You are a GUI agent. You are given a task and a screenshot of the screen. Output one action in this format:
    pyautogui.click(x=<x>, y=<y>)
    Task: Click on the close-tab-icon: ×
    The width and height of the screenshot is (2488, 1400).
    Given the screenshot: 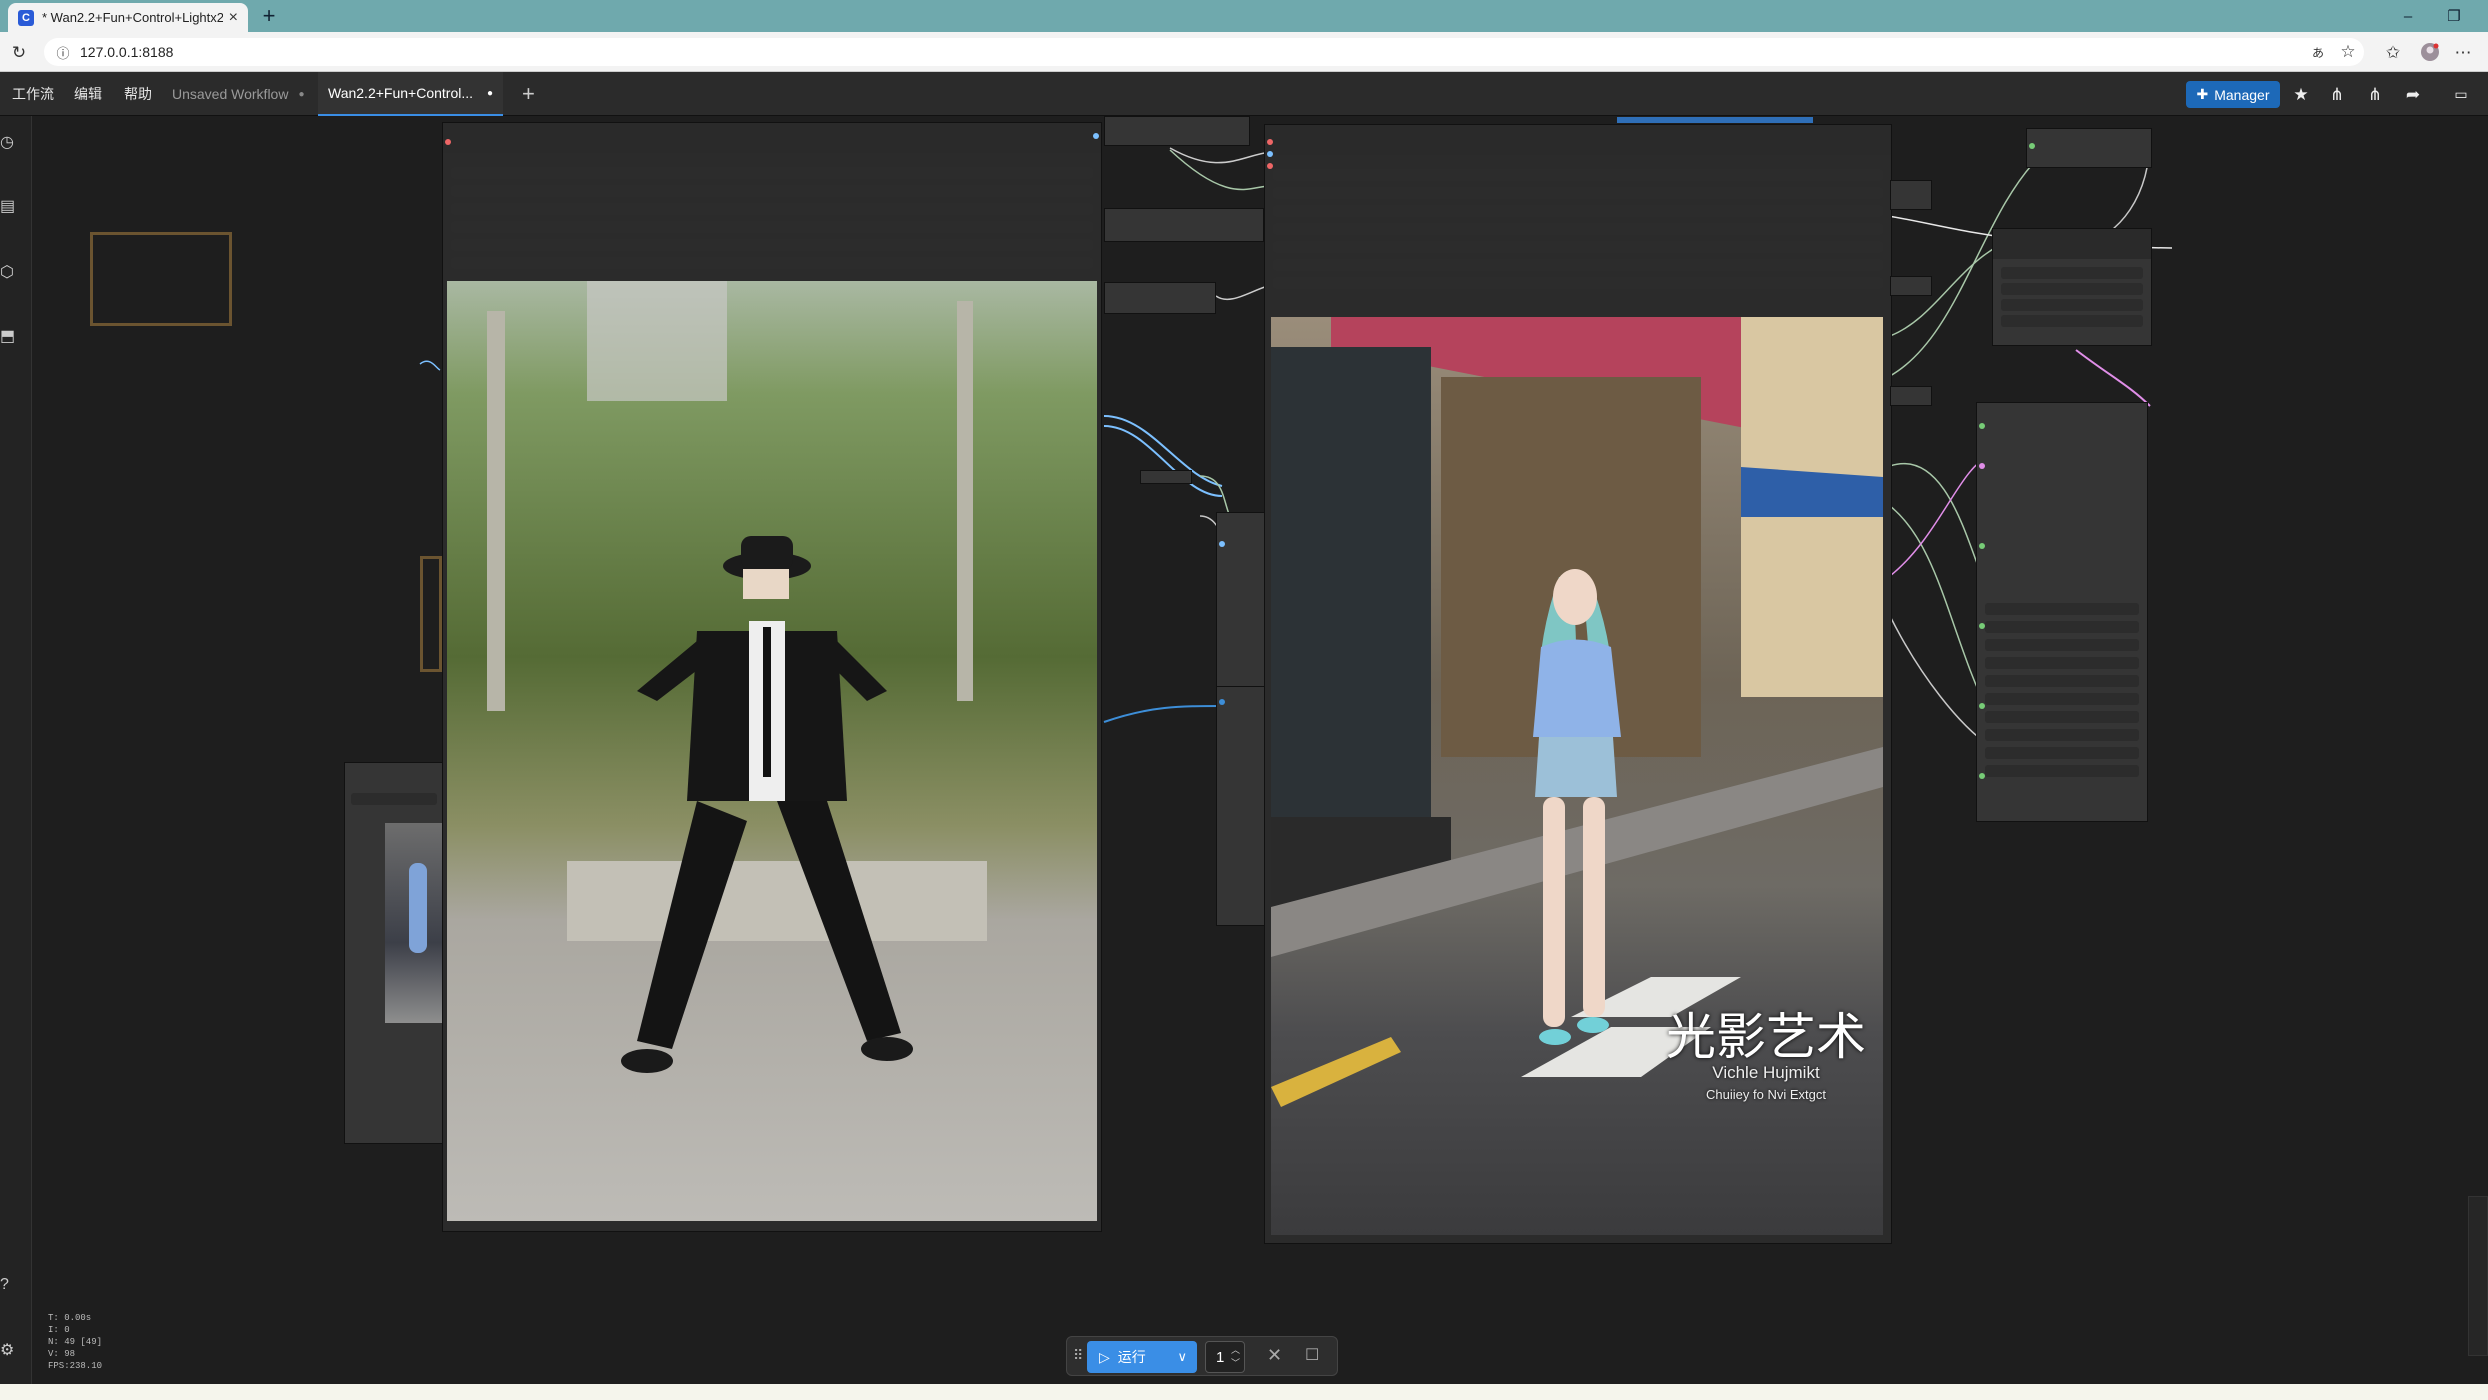 What is the action you would take?
    pyautogui.click(x=233, y=18)
    